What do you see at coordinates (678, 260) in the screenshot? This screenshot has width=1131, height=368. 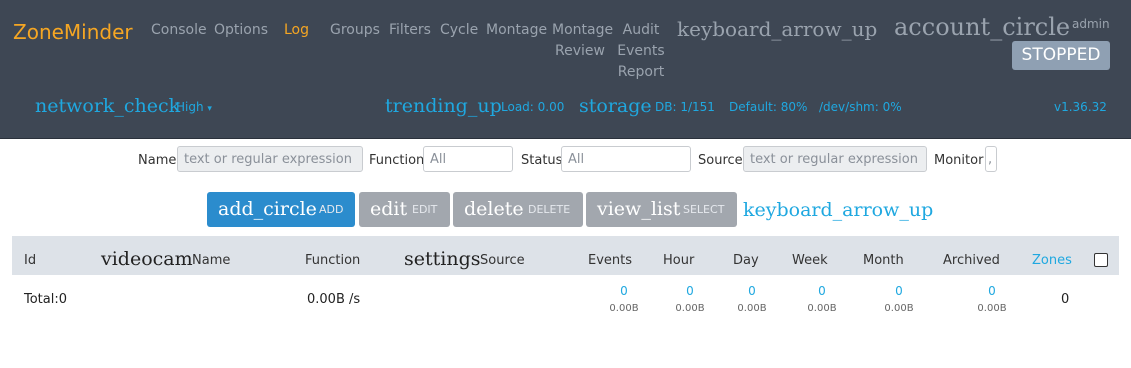 I see `col-hour: Hour` at bounding box center [678, 260].